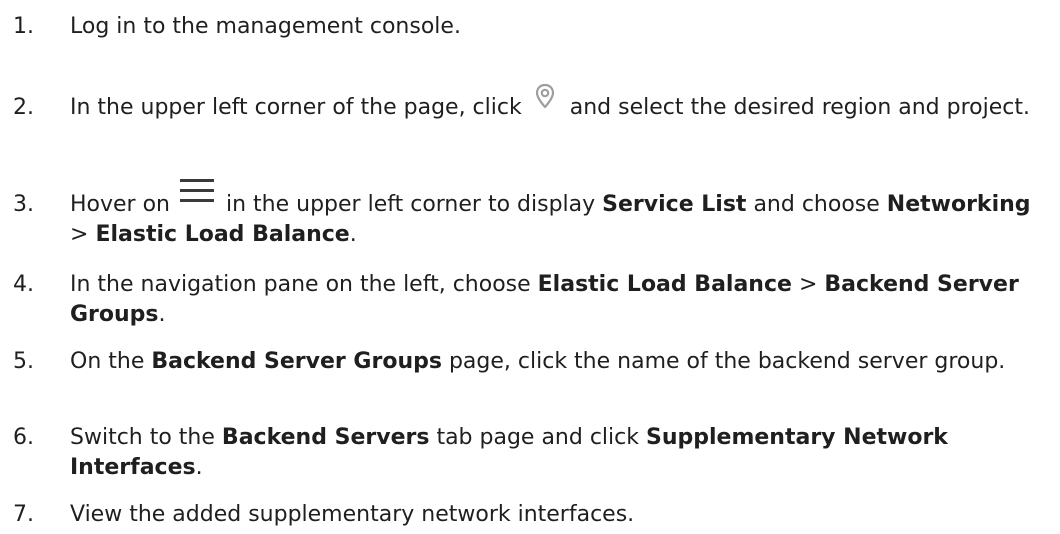 Image resolution: width=1060 pixels, height=534 pixels. I want to click on step-number: 6., so click(23, 437).